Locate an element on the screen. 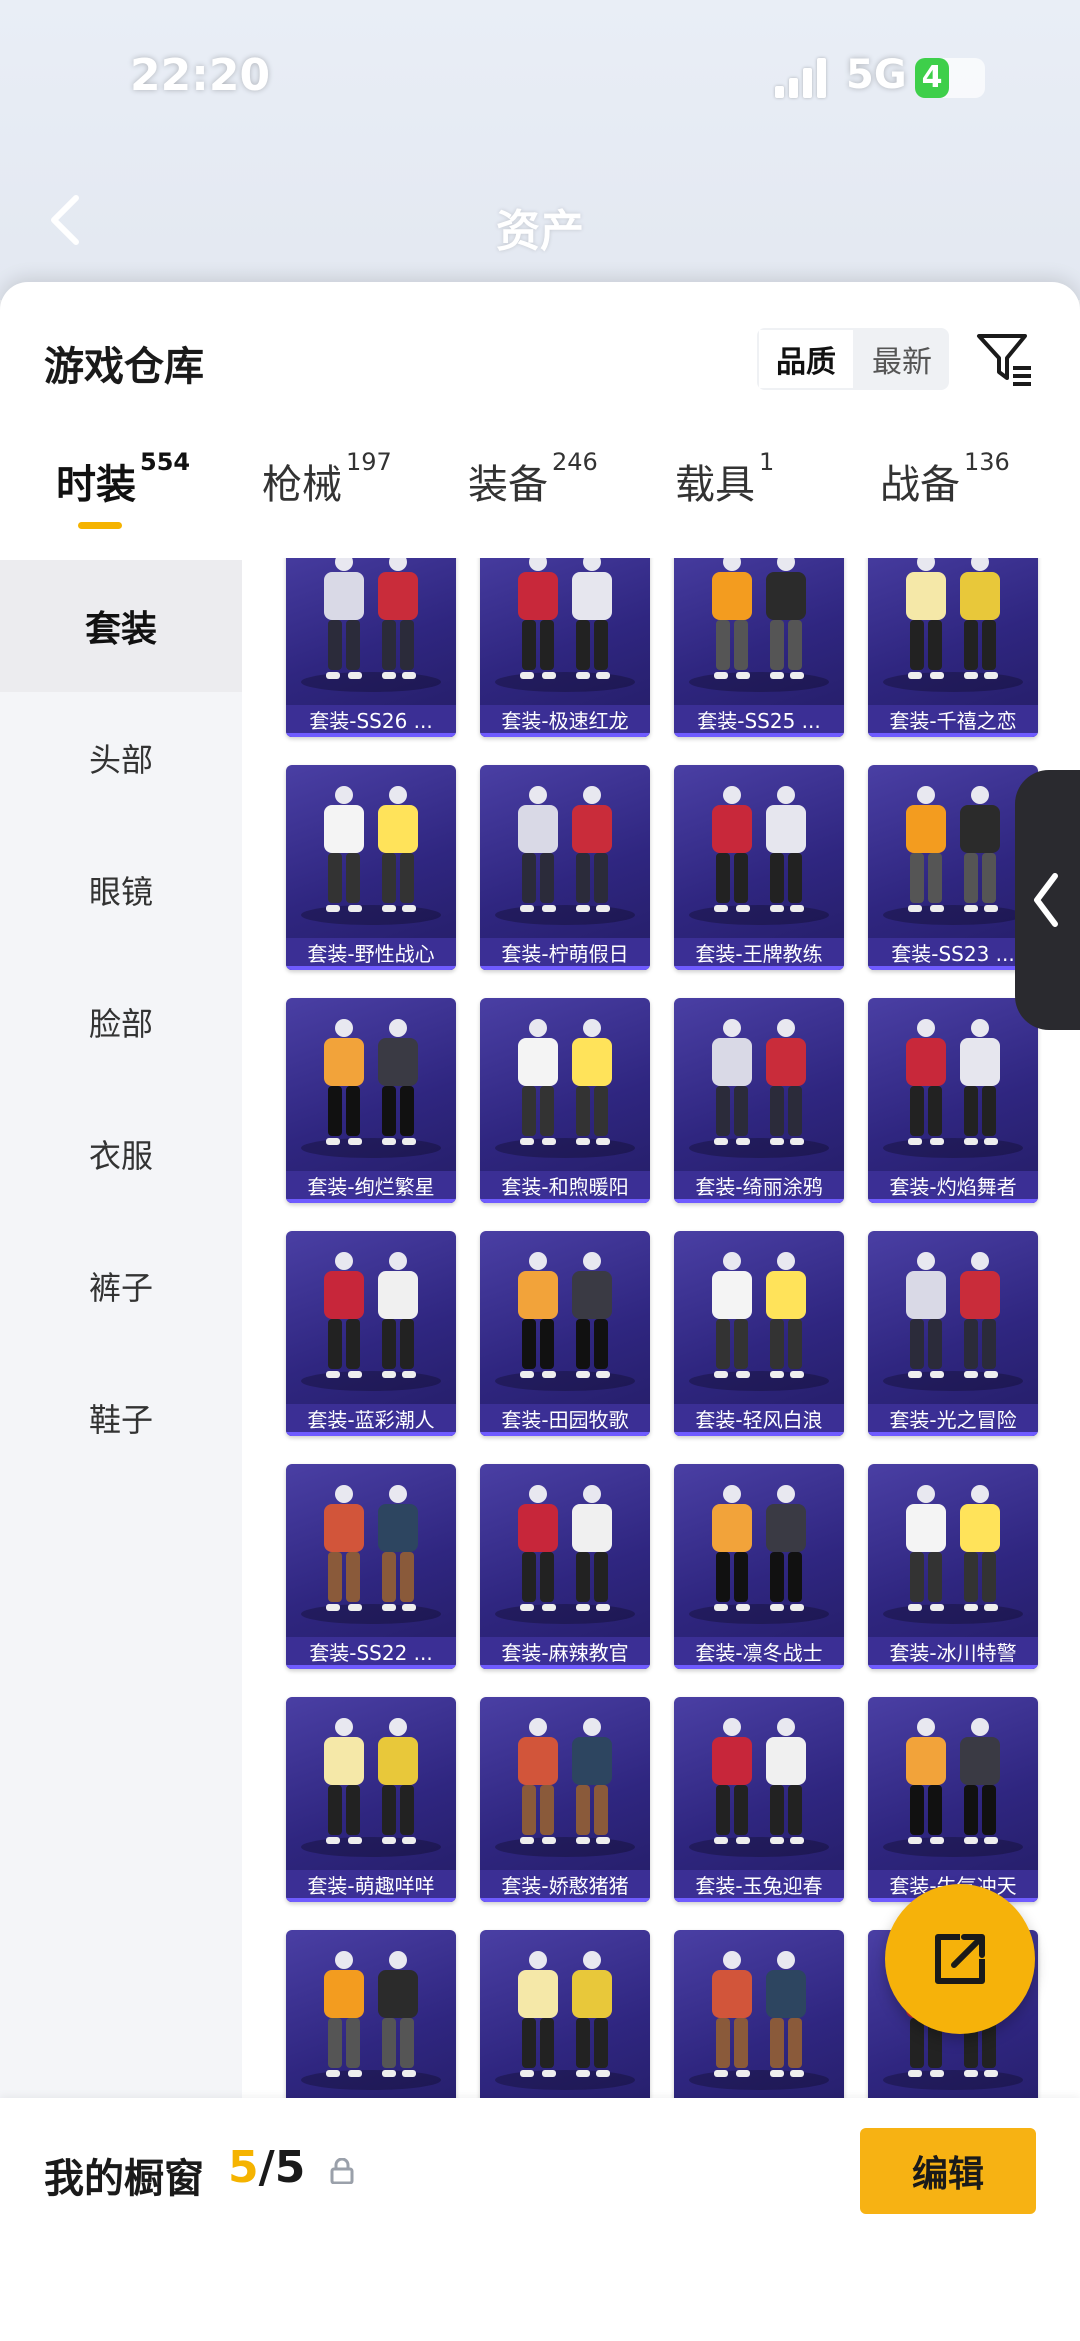 Image resolution: width=1080 pixels, height=2341 pixels. tab-label: 枪械 is located at coordinates (302, 485).